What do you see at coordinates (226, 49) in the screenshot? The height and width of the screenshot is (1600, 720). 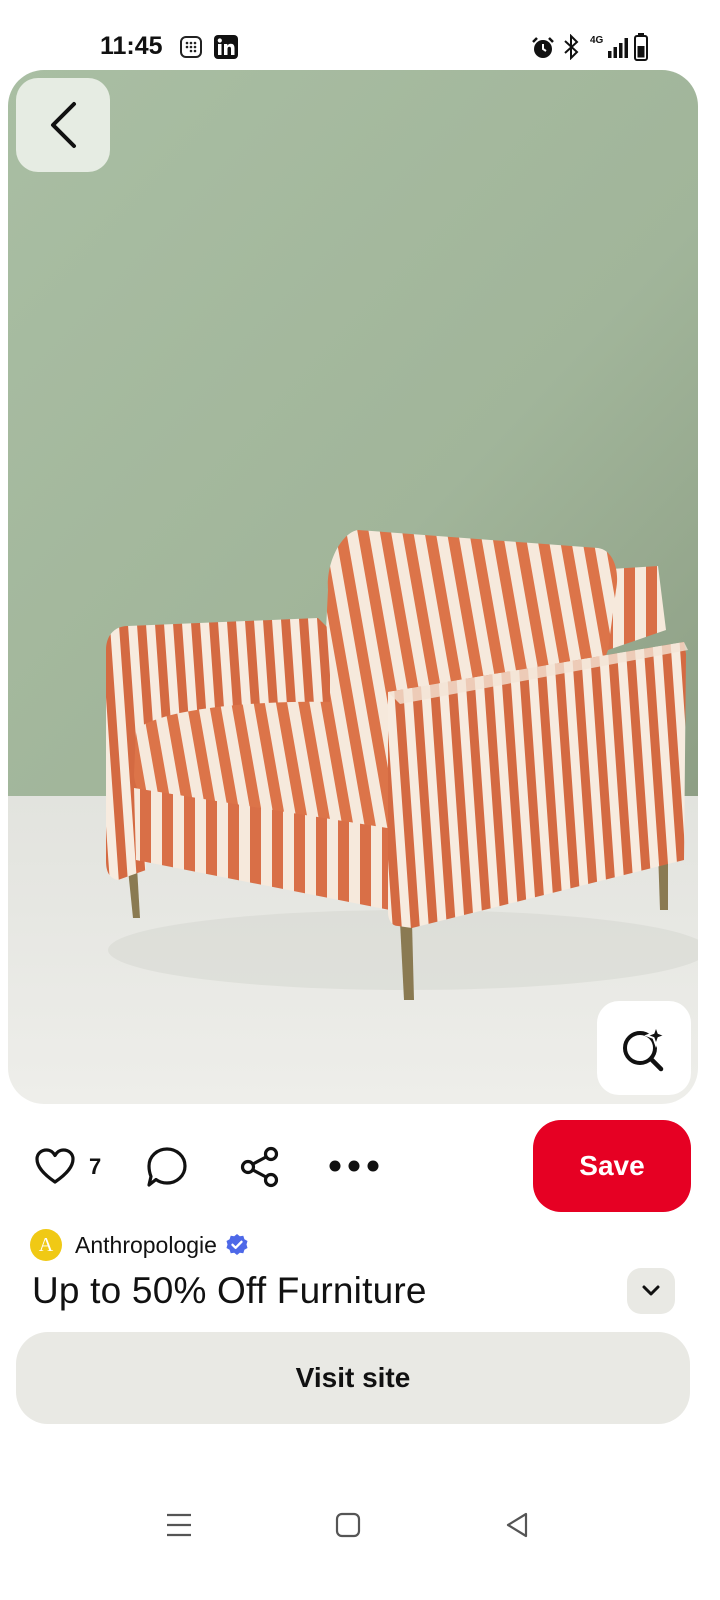 I see `linkedin-icon` at bounding box center [226, 49].